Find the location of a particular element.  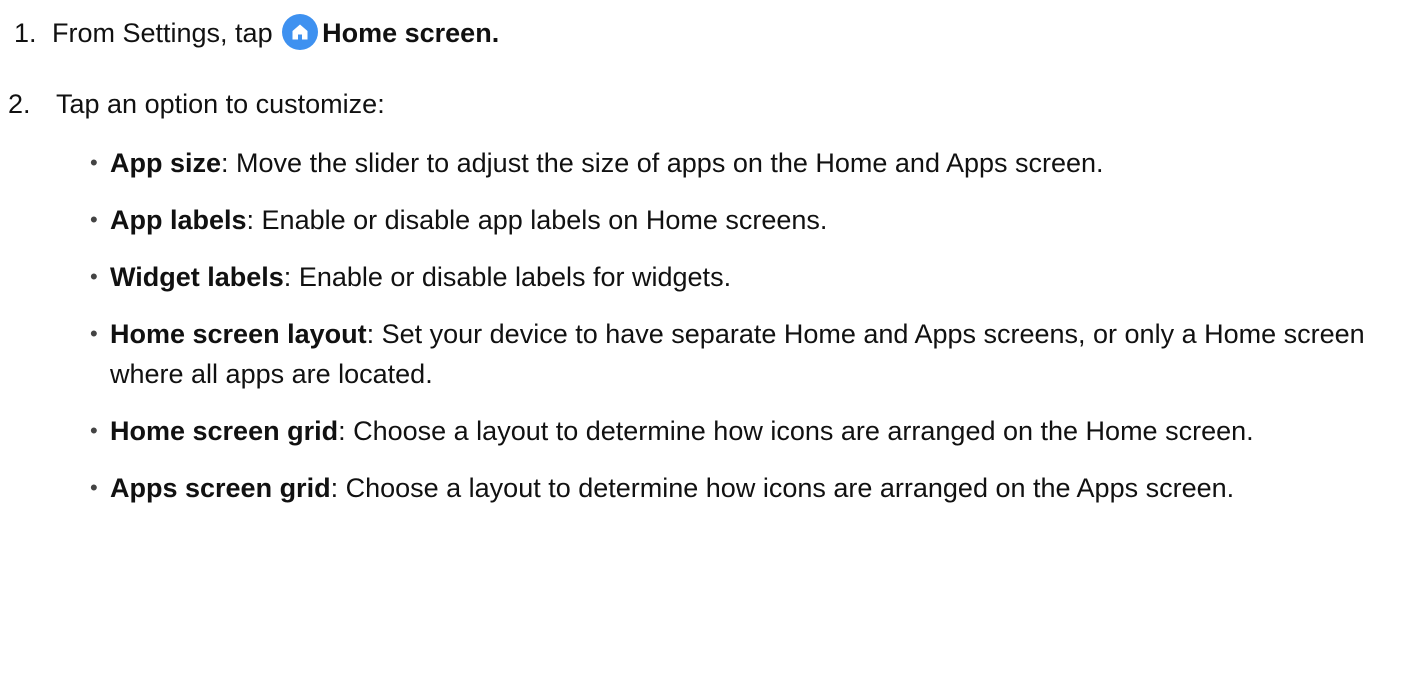

step-2: 2. Tap an option to customize: is located at coordinates (192, 104).